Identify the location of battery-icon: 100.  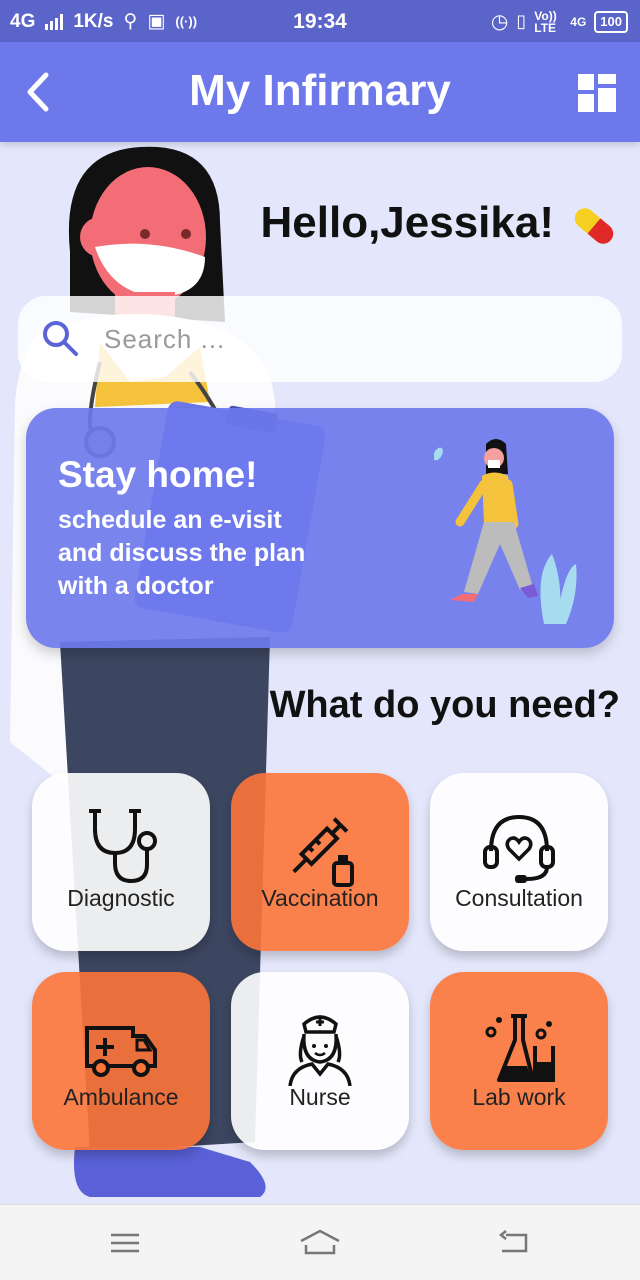
(611, 21).